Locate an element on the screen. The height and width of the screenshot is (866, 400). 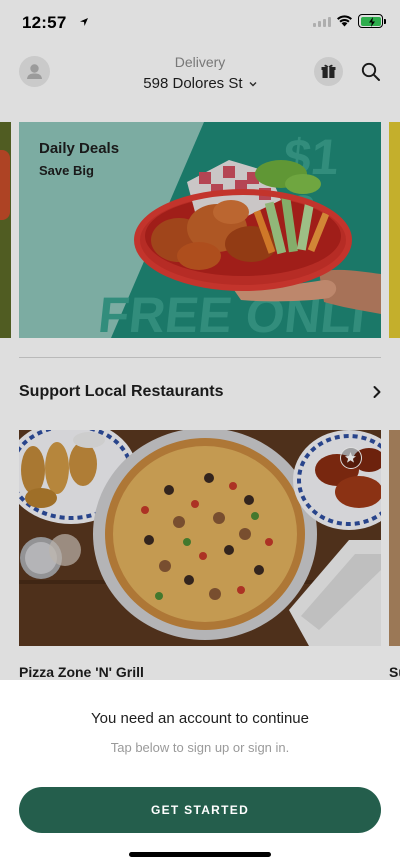
get-started-button: GET STARTED is located at coordinates (200, 810).